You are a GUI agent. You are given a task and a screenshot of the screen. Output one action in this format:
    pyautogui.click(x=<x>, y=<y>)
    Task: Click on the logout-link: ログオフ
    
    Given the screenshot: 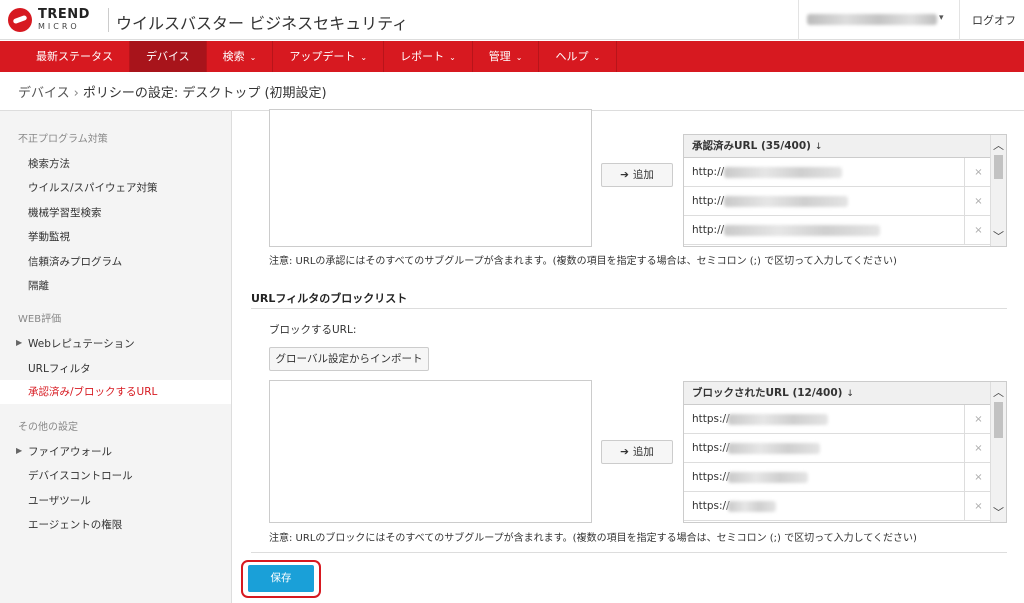 What is the action you would take?
    pyautogui.click(x=994, y=20)
    